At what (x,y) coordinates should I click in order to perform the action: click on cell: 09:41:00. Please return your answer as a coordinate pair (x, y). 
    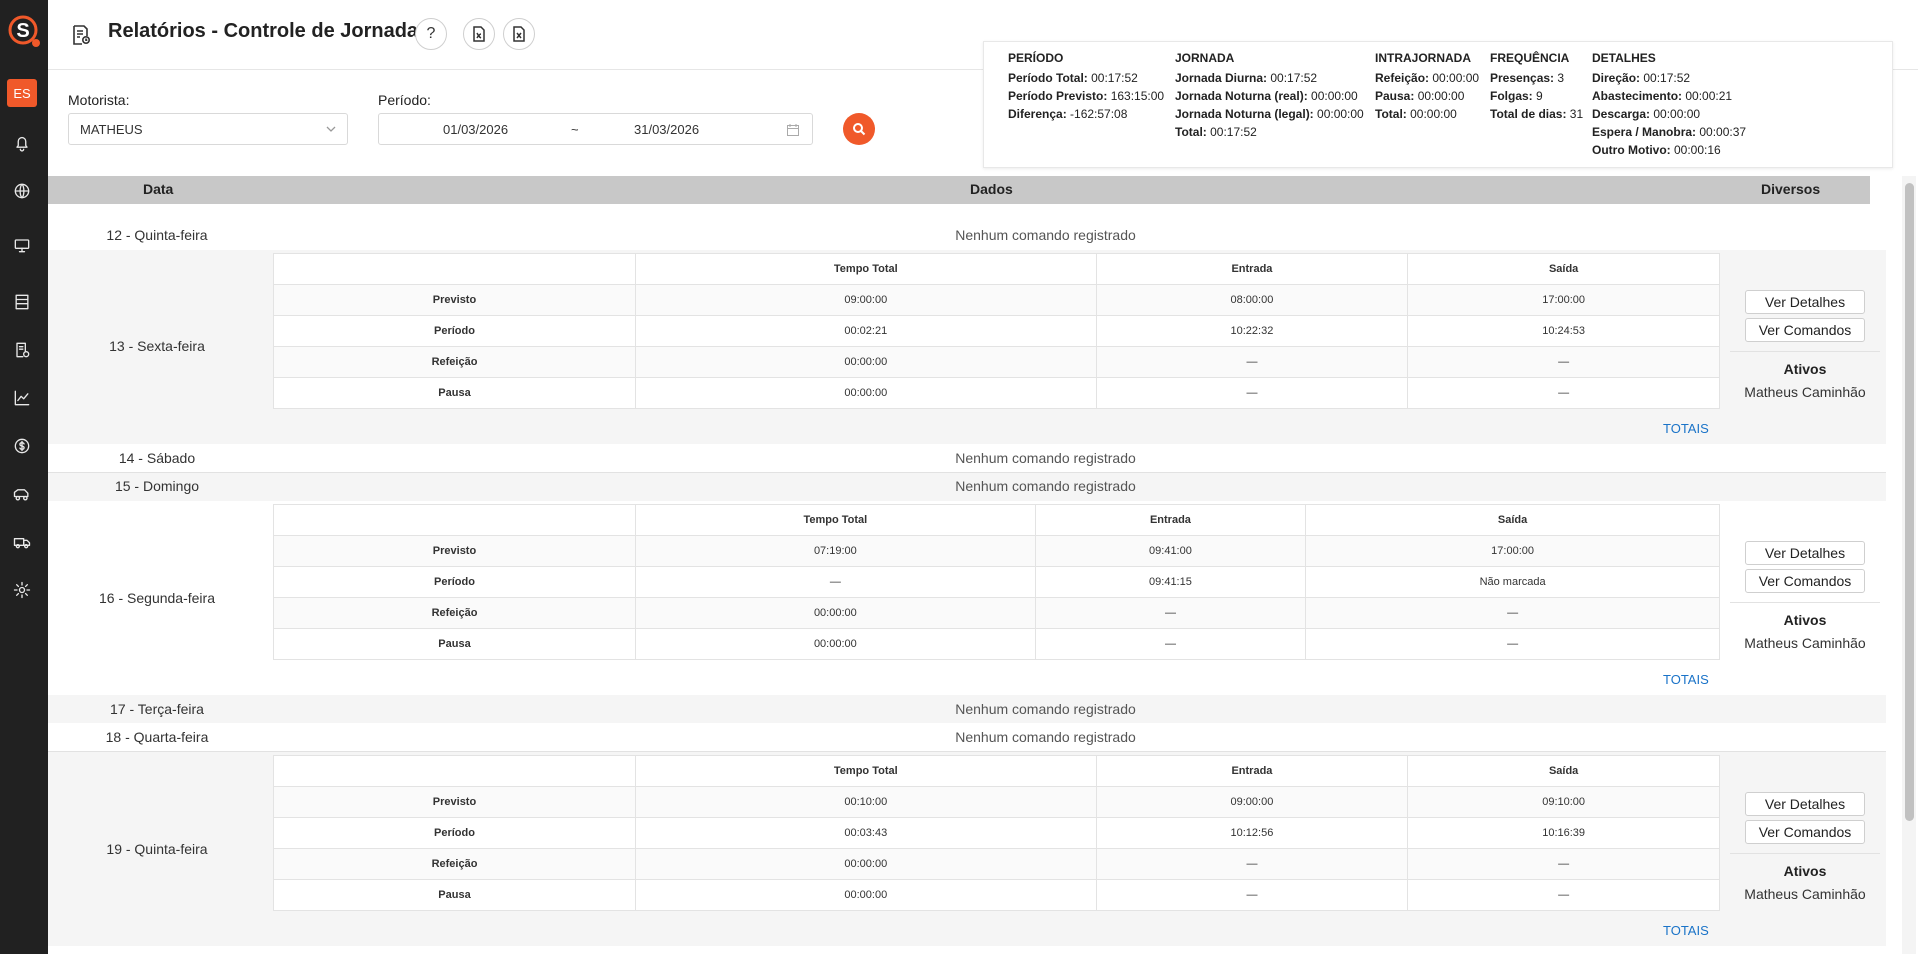
    Looking at the image, I should click on (1170, 551).